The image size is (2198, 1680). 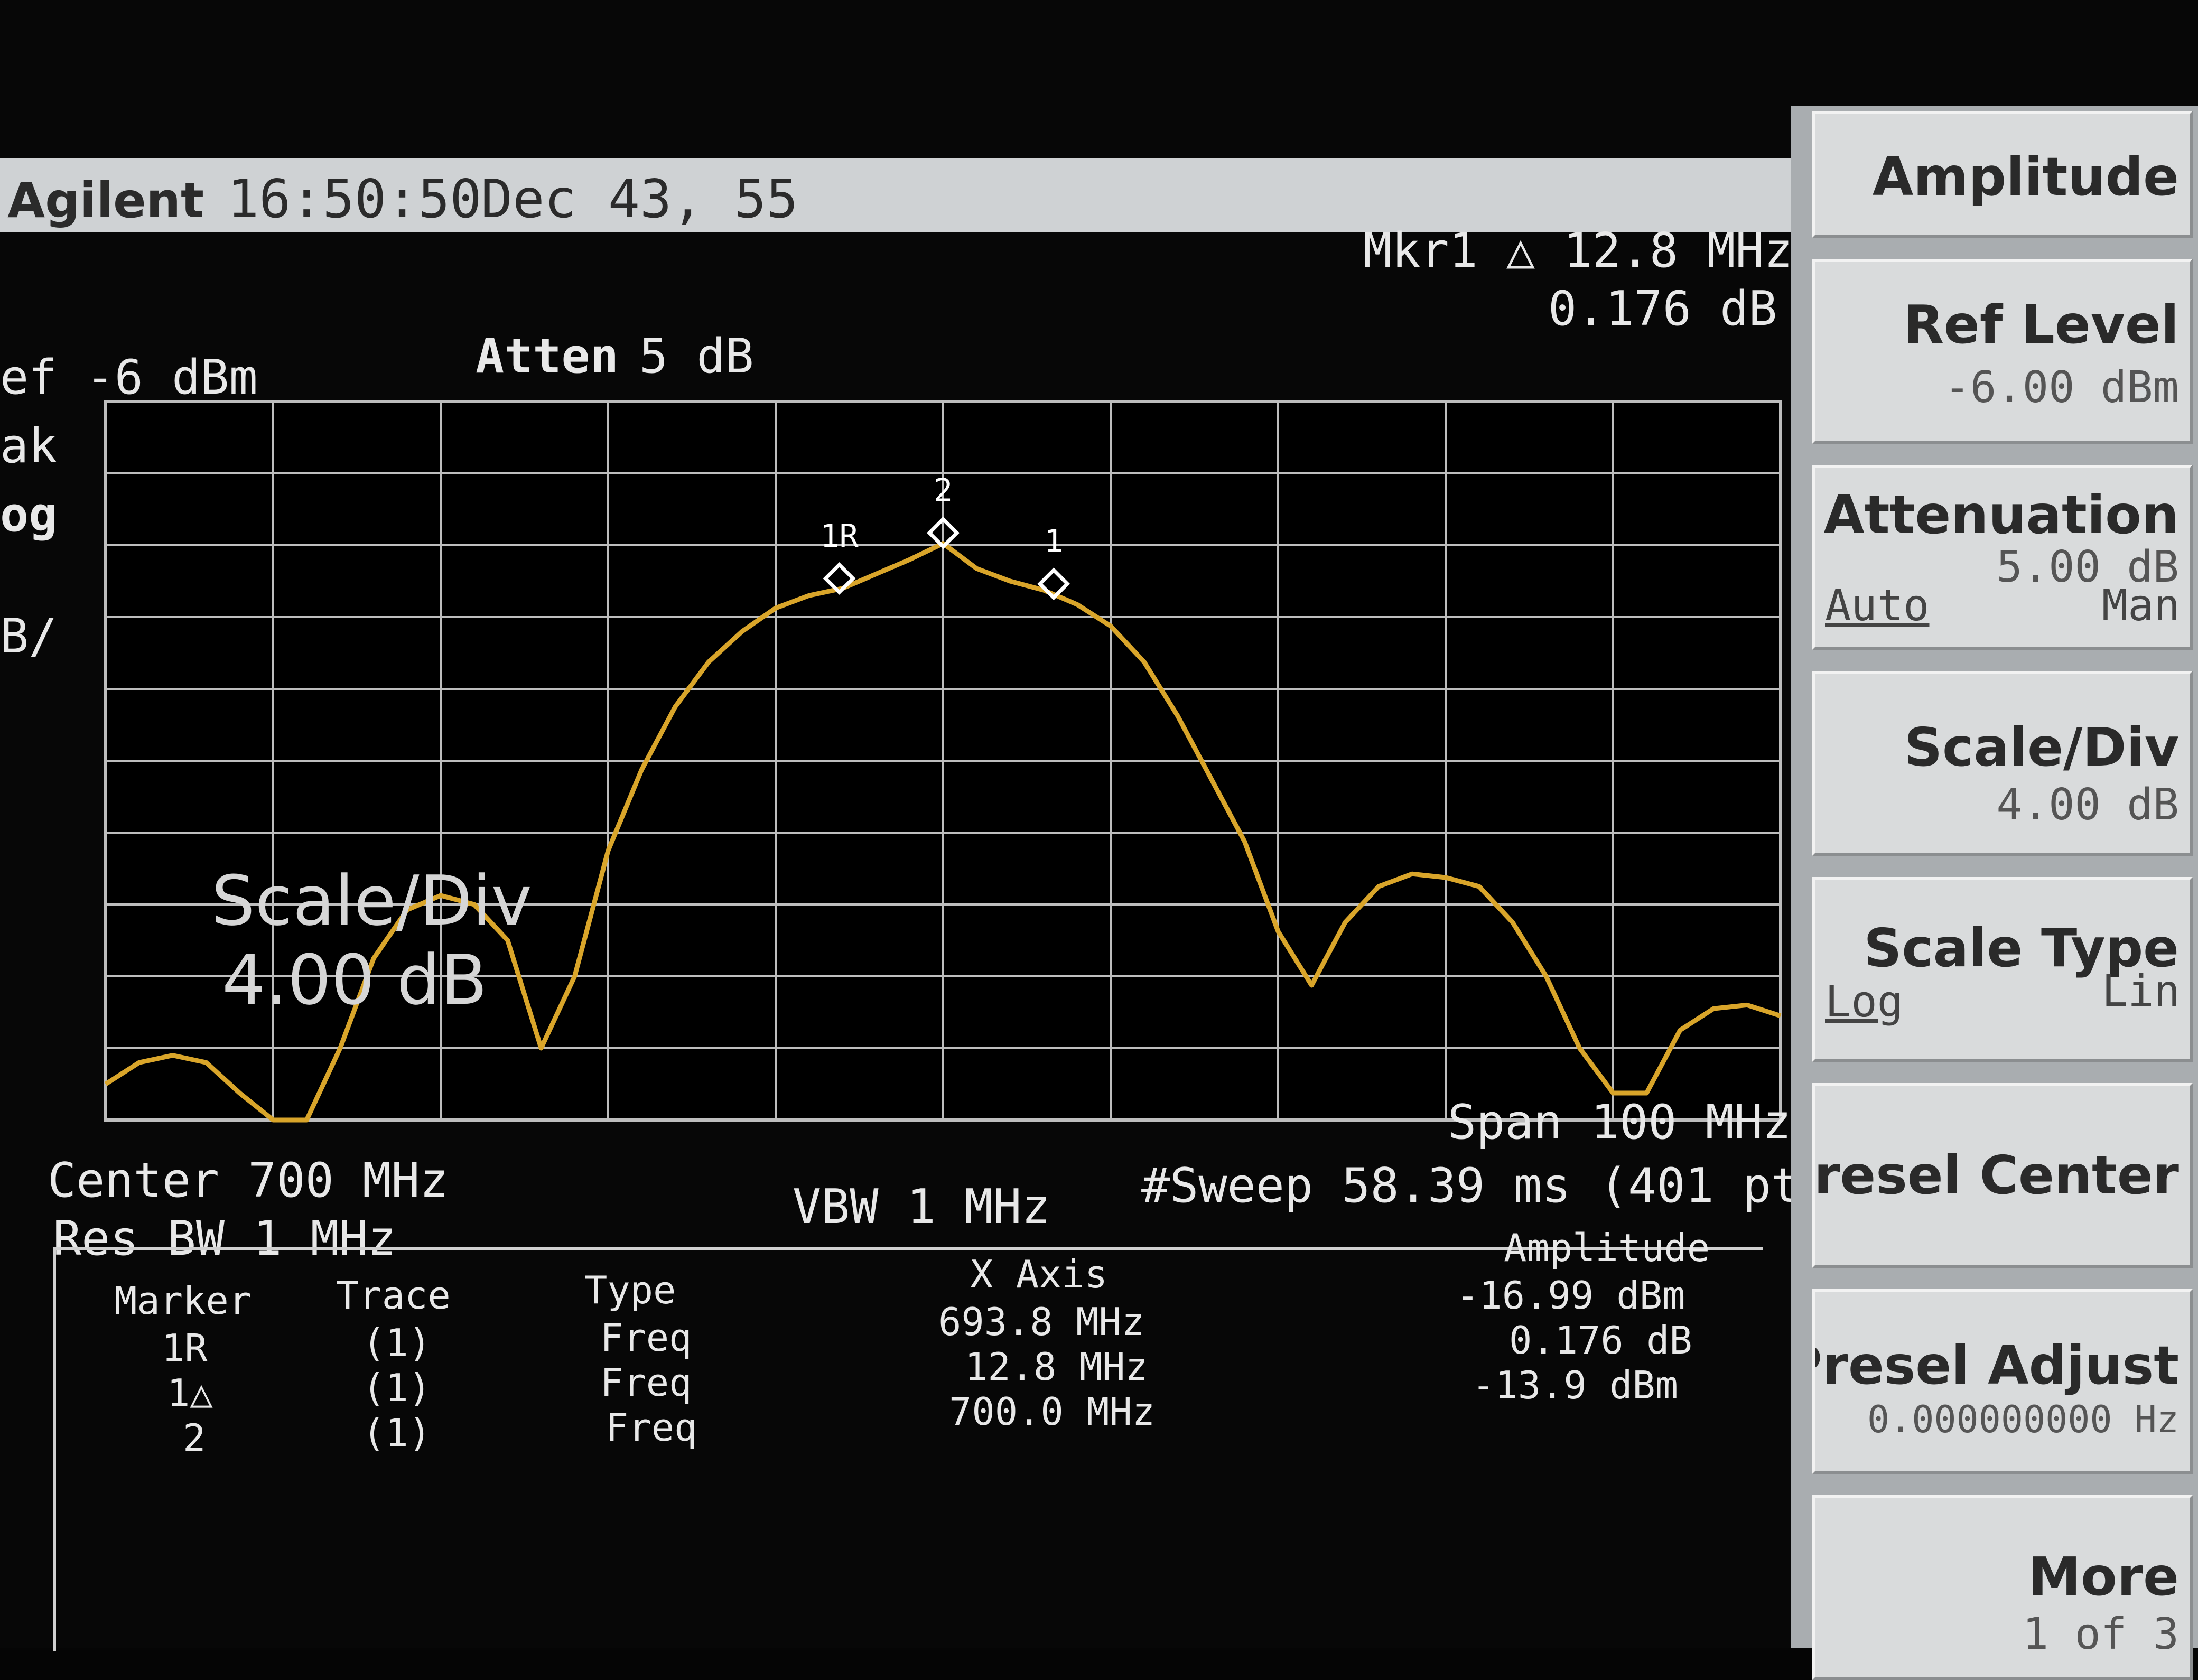 I want to click on softkey-label: Presel Center, so click(x=1996, y=1175).